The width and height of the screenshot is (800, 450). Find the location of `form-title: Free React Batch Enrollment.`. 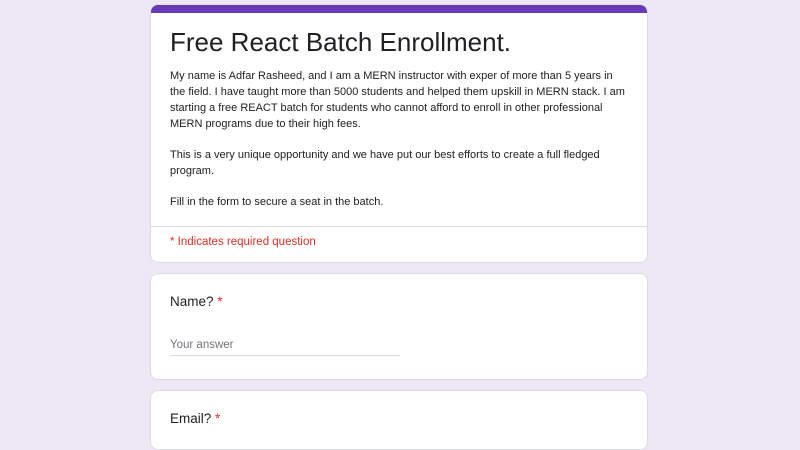

form-title: Free React Batch Enrollment. is located at coordinates (341, 42).